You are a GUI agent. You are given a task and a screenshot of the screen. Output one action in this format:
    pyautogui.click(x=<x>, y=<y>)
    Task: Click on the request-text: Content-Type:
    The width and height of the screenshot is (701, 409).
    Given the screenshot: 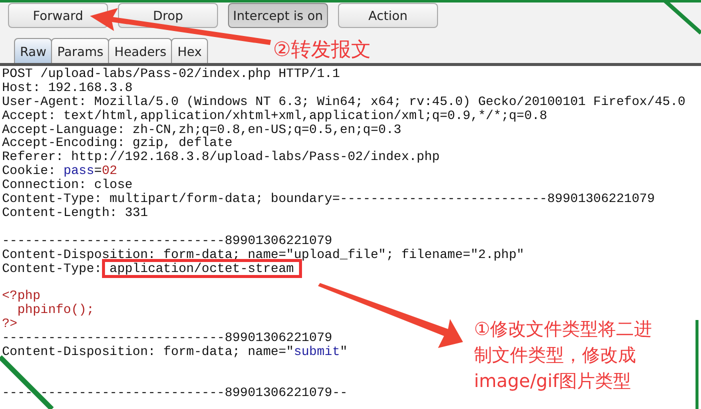 What is the action you would take?
    pyautogui.click(x=52, y=268)
    